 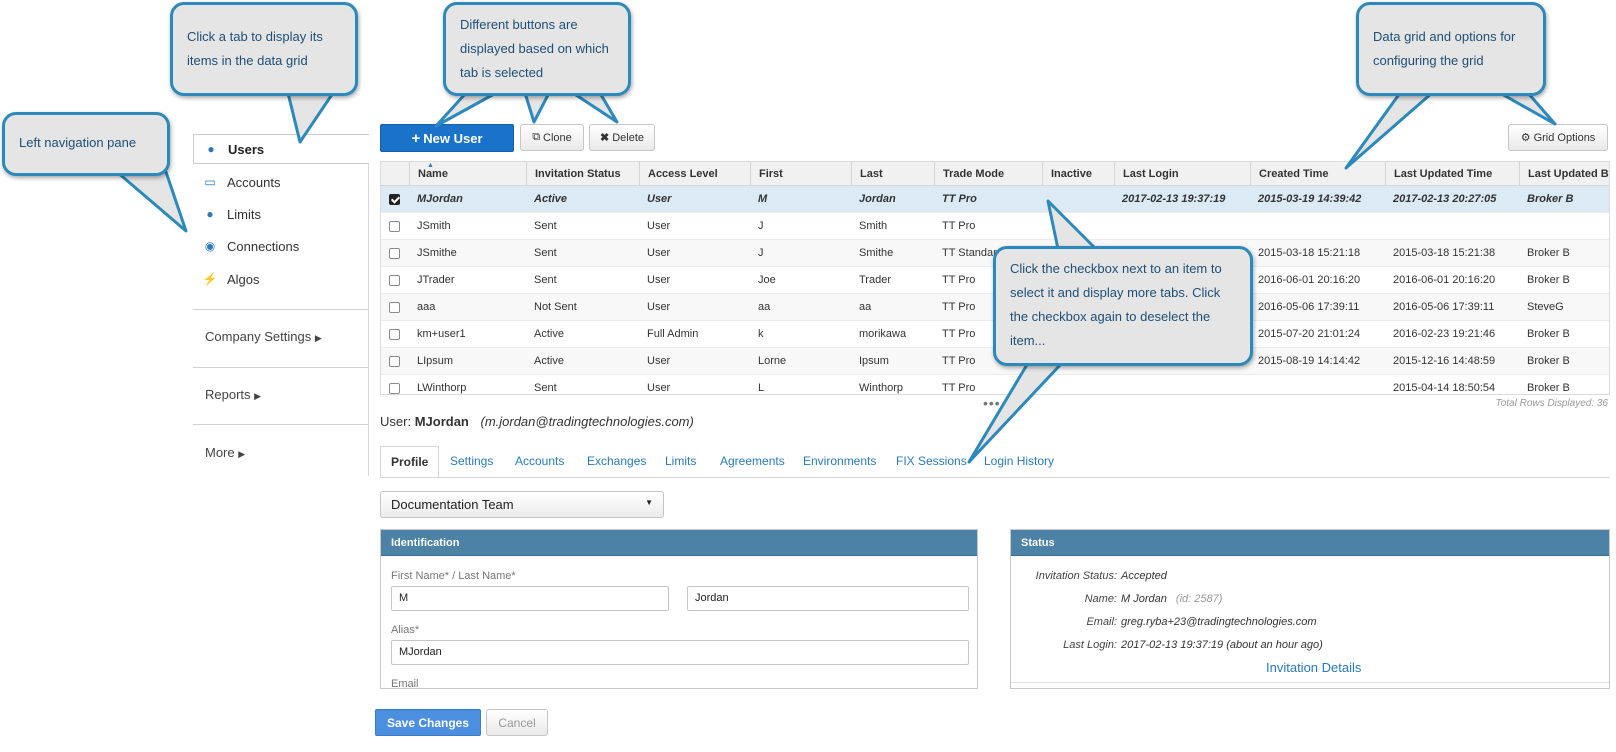 I want to click on column-header: Trade Mode, so click(x=988, y=174).